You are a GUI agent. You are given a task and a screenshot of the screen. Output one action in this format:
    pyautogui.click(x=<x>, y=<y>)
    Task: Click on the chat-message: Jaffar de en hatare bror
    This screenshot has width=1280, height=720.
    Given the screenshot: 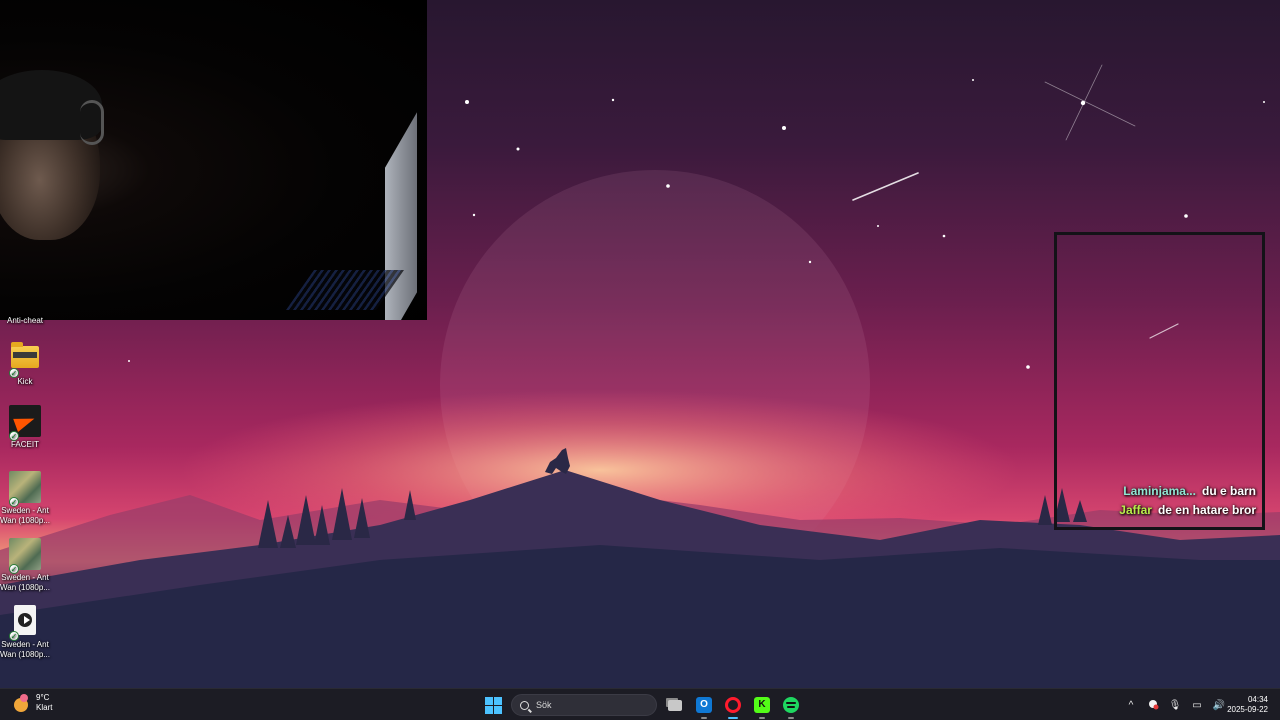 What is the action you would take?
    pyautogui.click(x=1159, y=510)
    